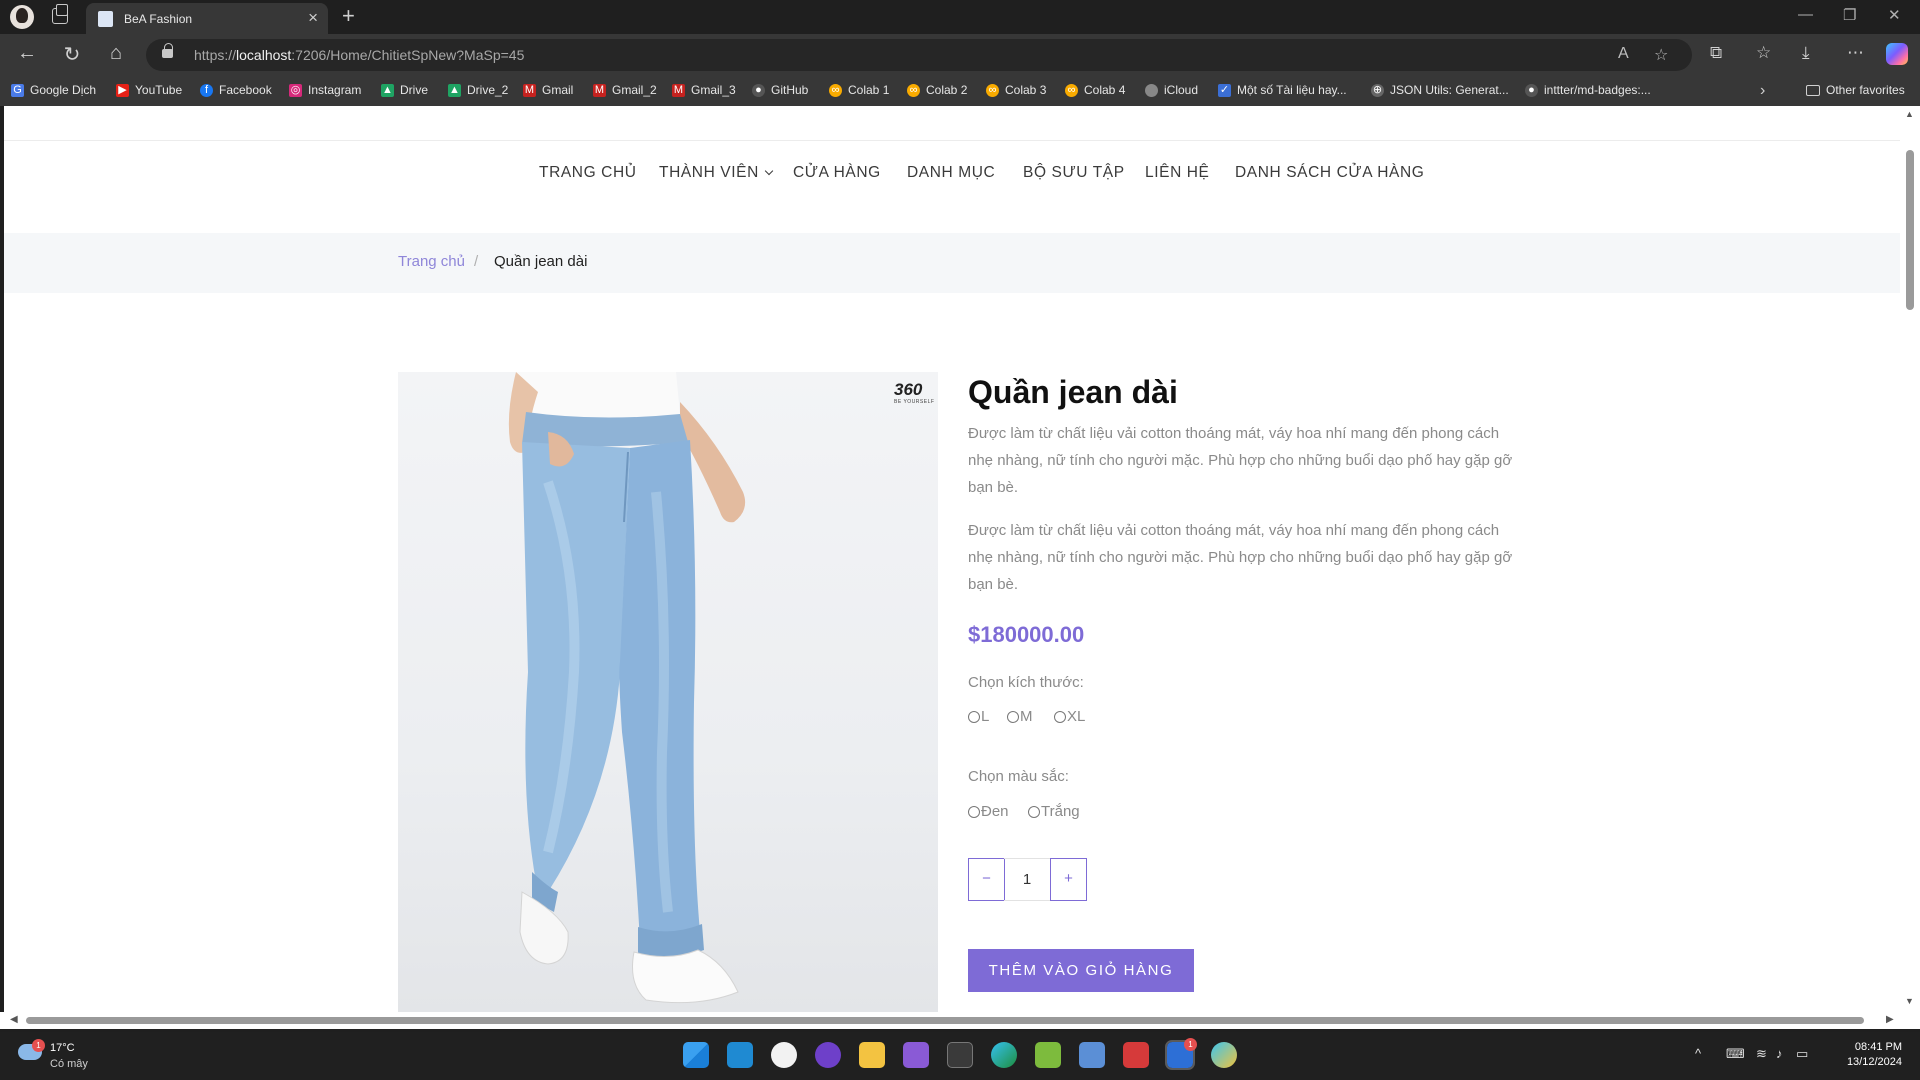 This screenshot has width=1920, height=1080. Describe the element at coordinates (1027, 879) in the screenshot. I see `quantity-input: 1` at that location.